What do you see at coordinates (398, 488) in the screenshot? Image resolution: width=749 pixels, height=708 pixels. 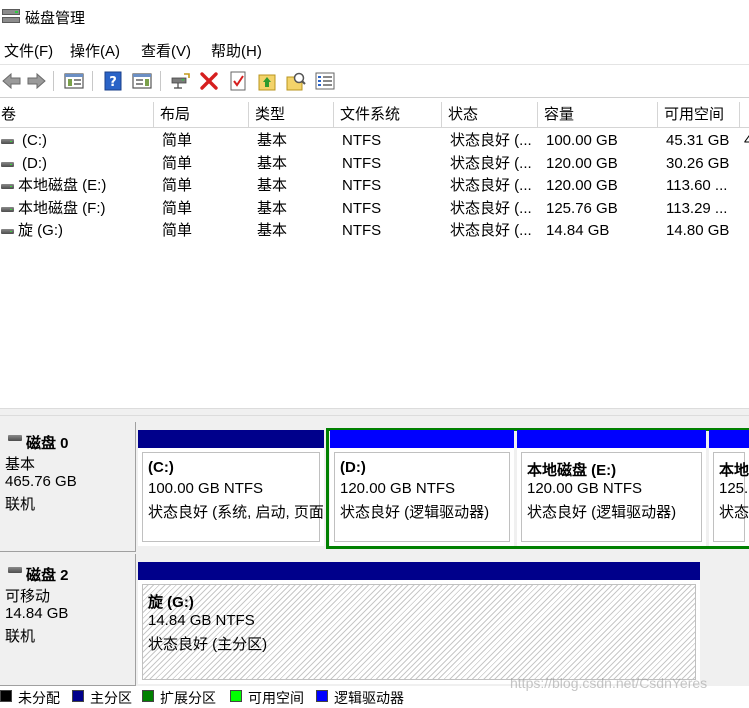 I see `partition-size: 120.00 GB NTFS` at bounding box center [398, 488].